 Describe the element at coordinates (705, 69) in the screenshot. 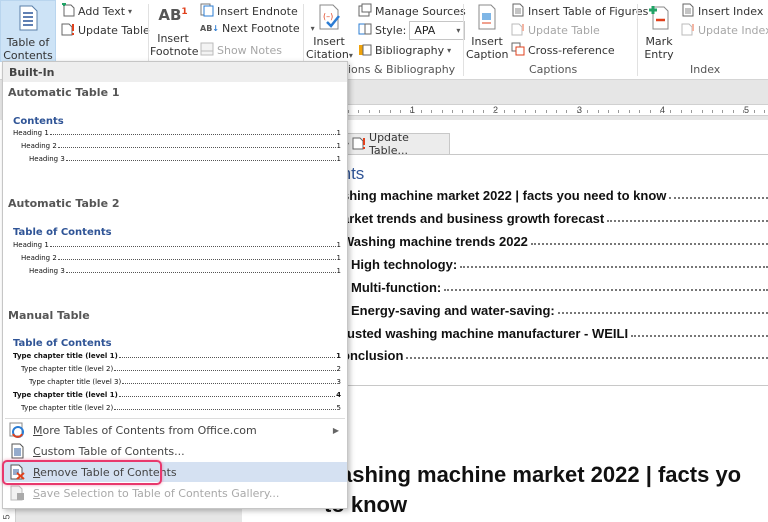

I see `index-group-label: Index` at that location.